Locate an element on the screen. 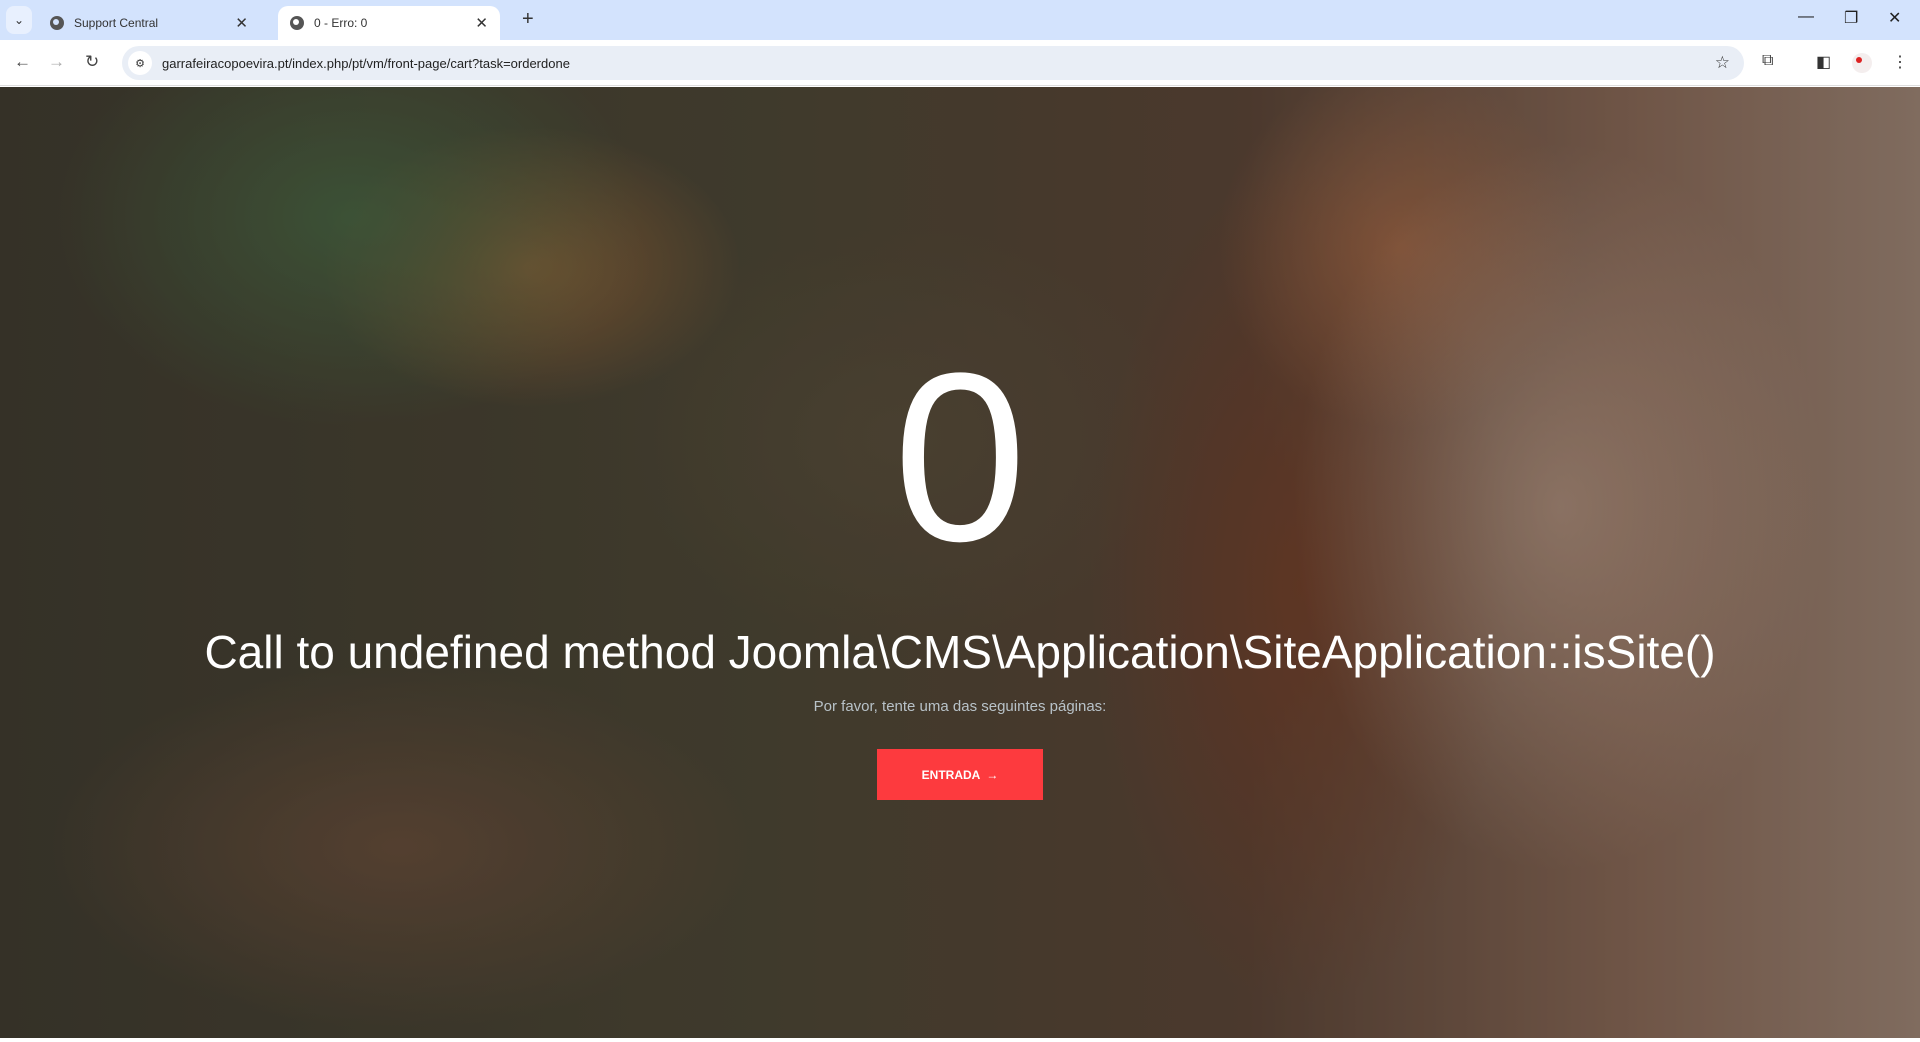  tab-title: Support Central is located at coordinates (116, 23).